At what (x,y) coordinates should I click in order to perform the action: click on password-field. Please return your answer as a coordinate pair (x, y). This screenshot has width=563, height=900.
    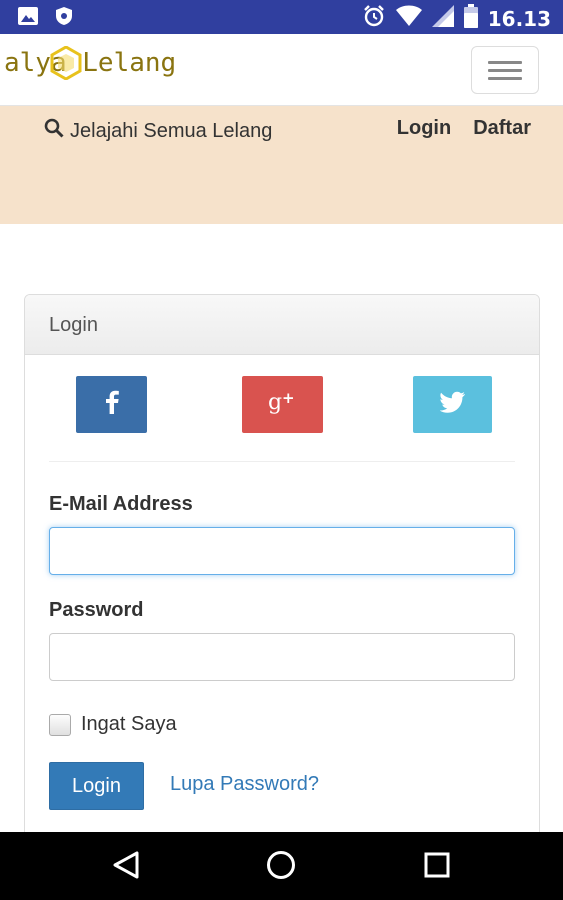
    Looking at the image, I should click on (282, 657).